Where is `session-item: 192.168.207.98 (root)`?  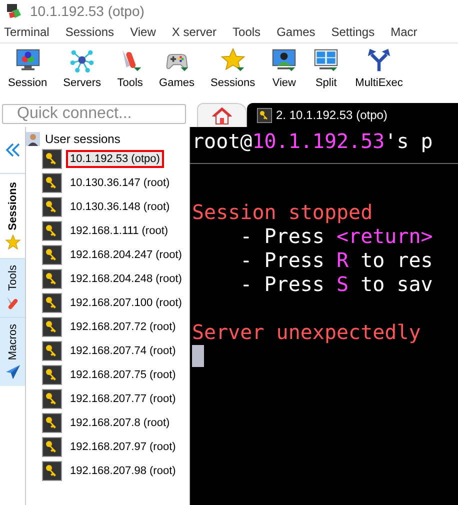
session-item: 192.168.207.98 (root) is located at coordinates (123, 471).